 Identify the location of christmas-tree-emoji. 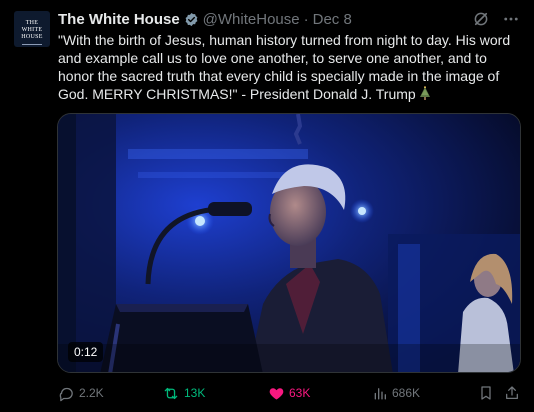
(425, 95).